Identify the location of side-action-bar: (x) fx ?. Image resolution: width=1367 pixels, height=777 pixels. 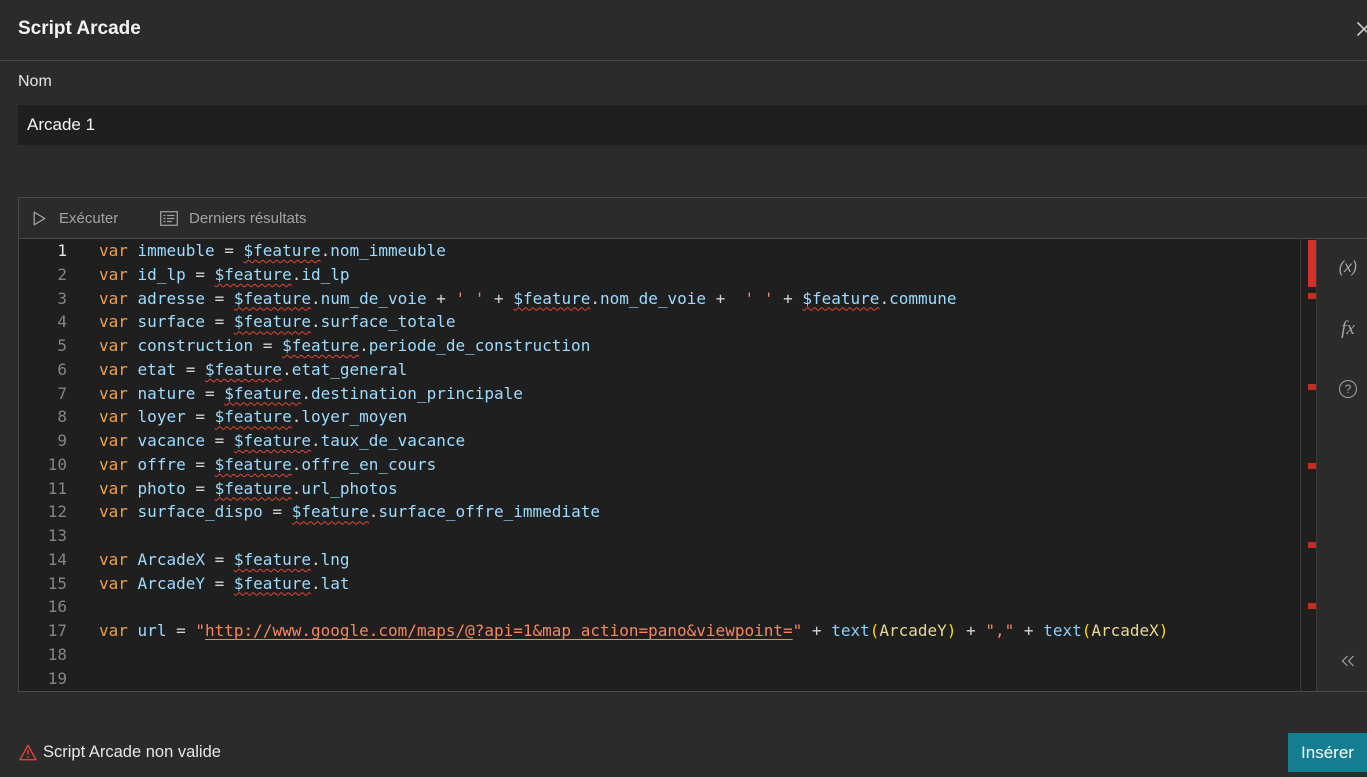
(1341, 465).